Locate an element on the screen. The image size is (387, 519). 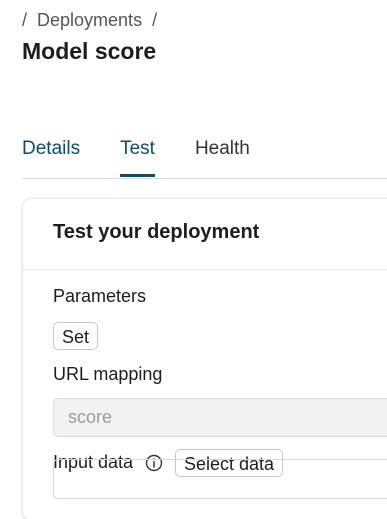
tab-details: Details is located at coordinates (51, 156).